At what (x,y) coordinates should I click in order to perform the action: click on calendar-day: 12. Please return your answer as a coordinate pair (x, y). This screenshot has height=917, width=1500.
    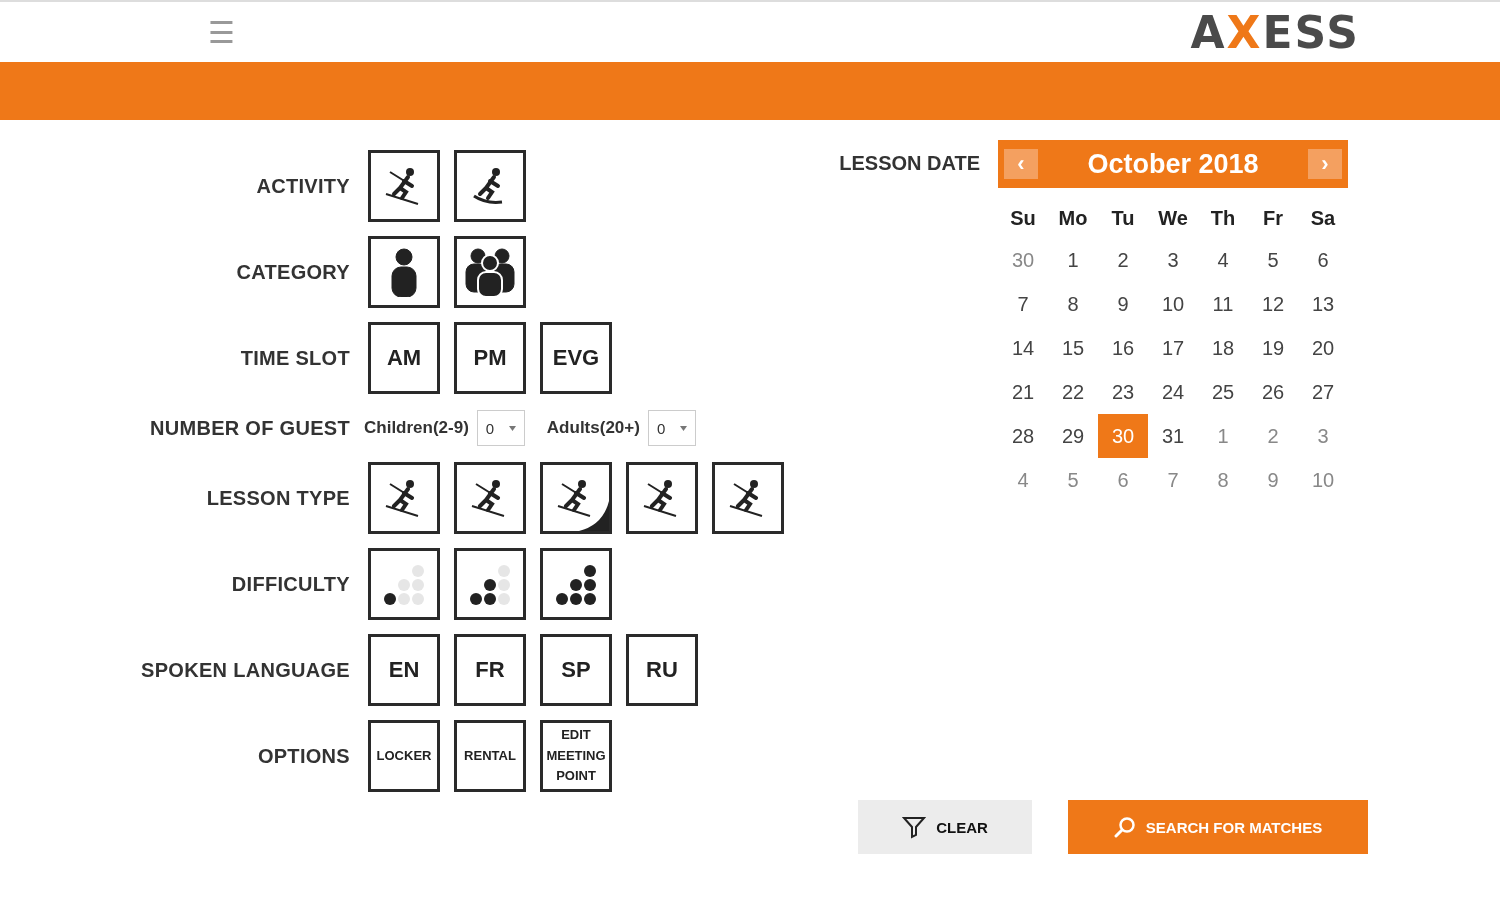
    Looking at the image, I should click on (1273, 304).